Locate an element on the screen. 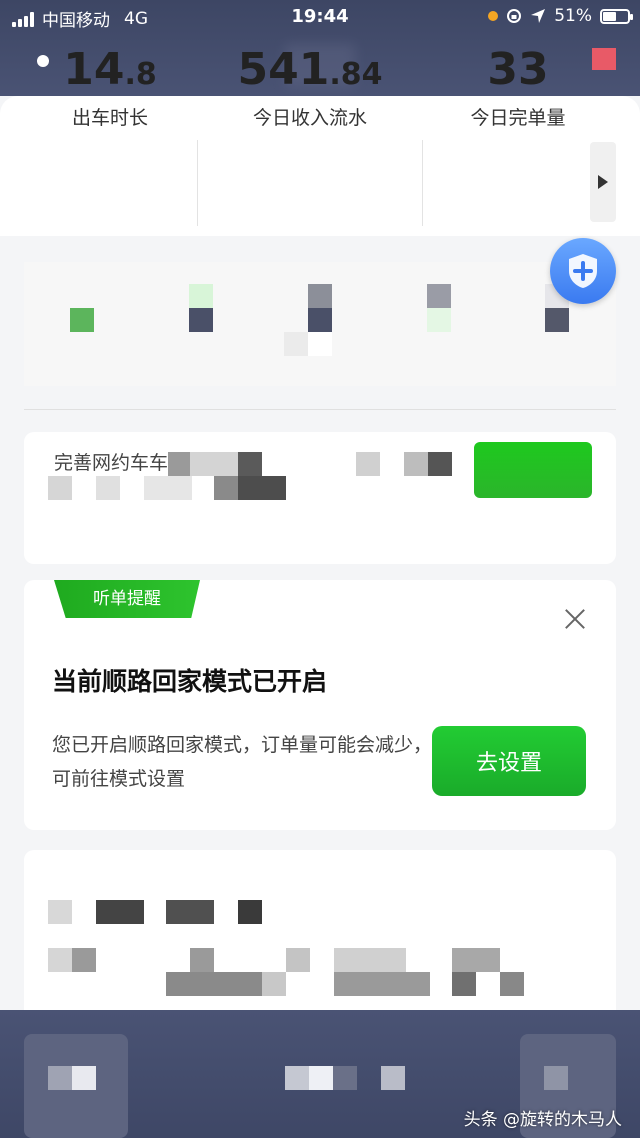 Image resolution: width=640 pixels, height=1138 pixels. stat-income-label: 今日收入流水 is located at coordinates (309, 118).